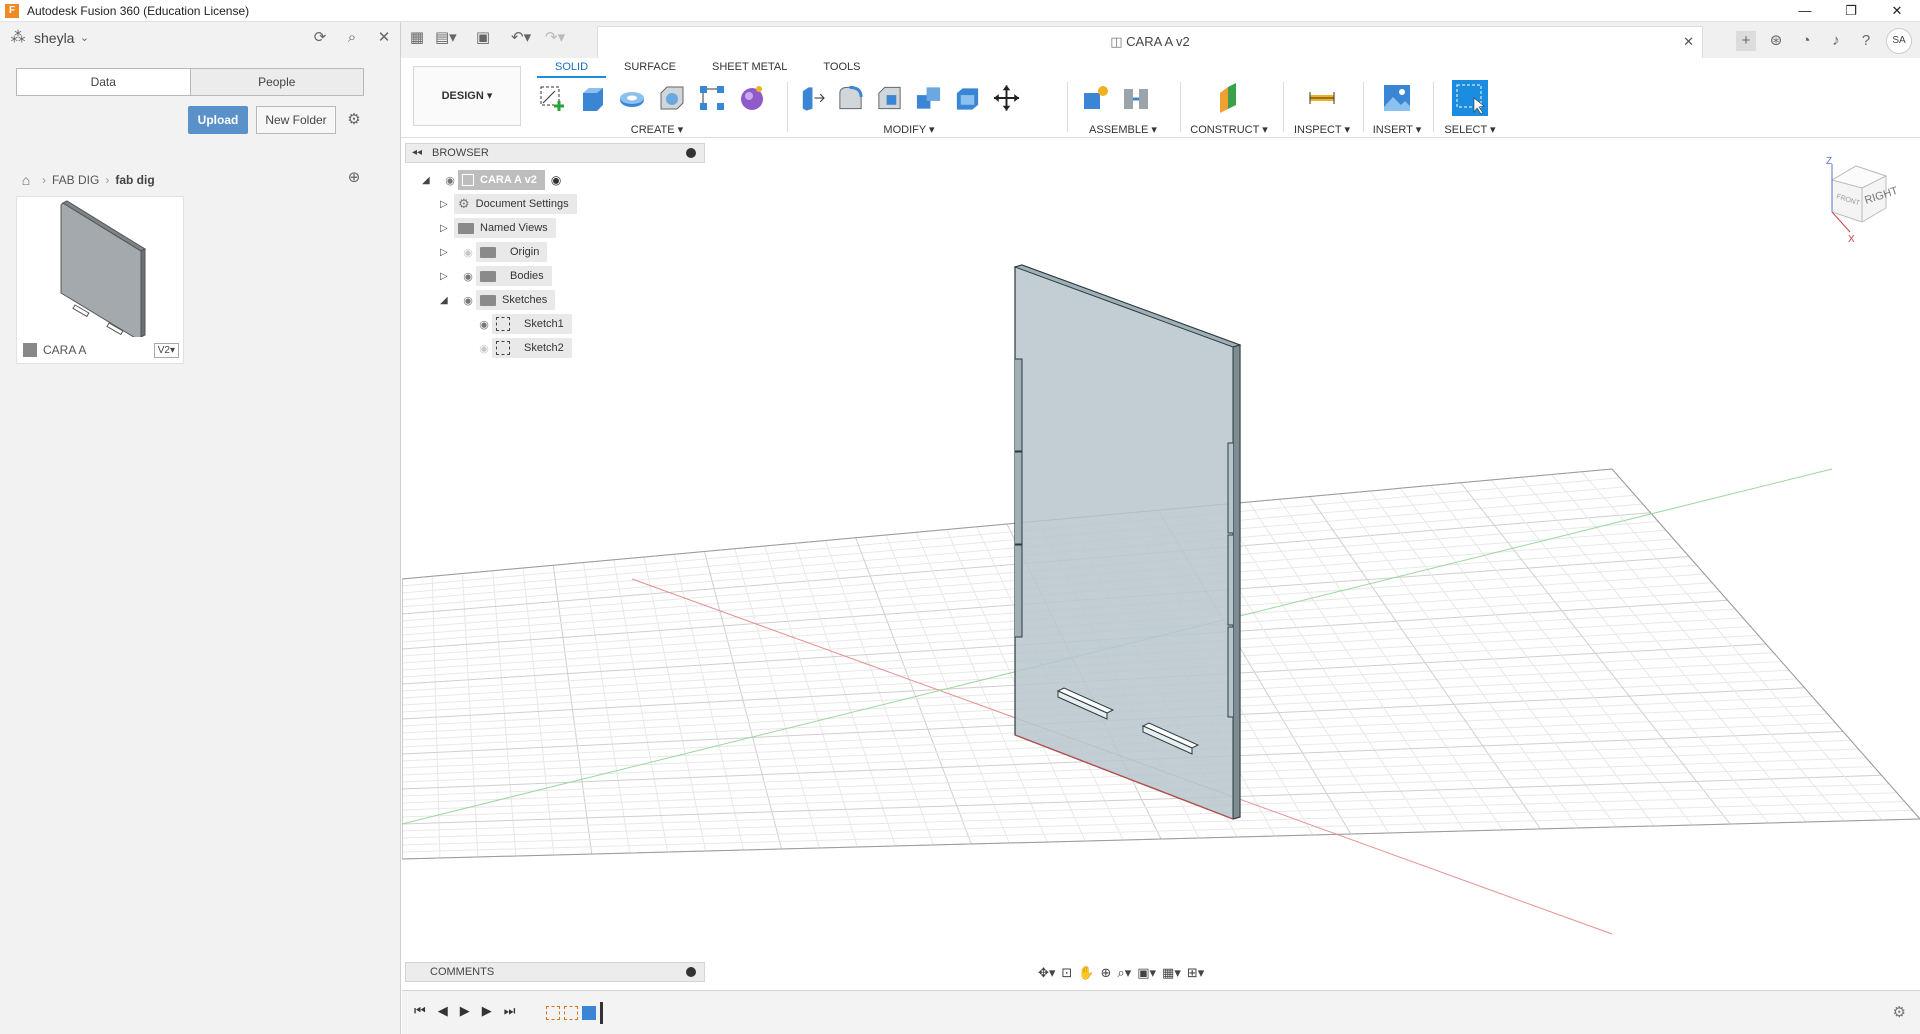  What do you see at coordinates (841, 68) in the screenshot?
I see `tab-tools: TOOLS` at bounding box center [841, 68].